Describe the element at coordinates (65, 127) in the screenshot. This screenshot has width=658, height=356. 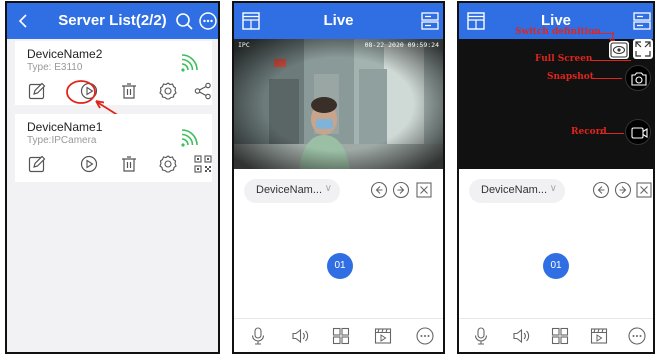
I see `device-name: DeviceName1` at that location.